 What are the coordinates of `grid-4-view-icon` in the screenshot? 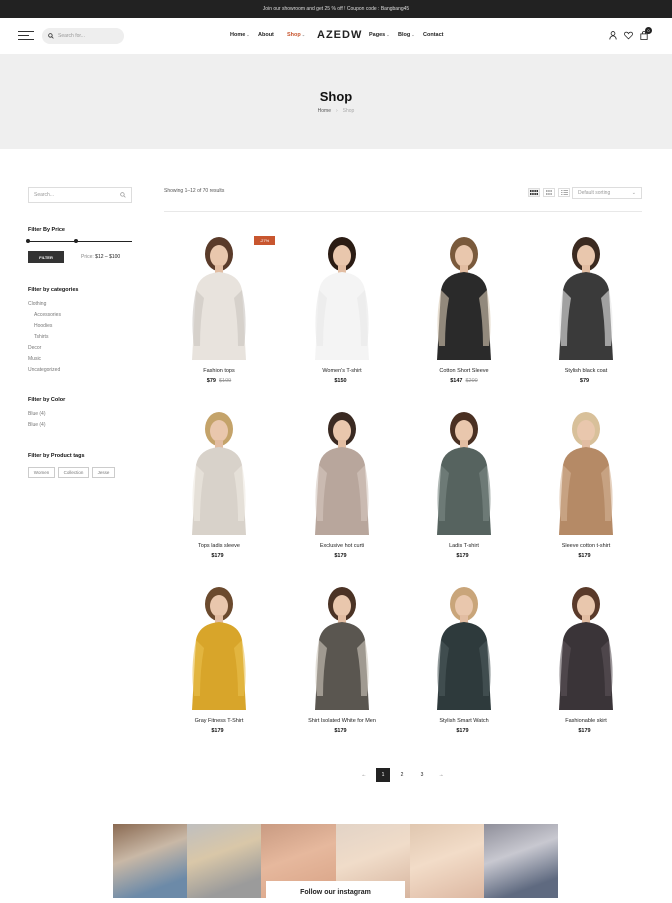 It's located at (534, 192).